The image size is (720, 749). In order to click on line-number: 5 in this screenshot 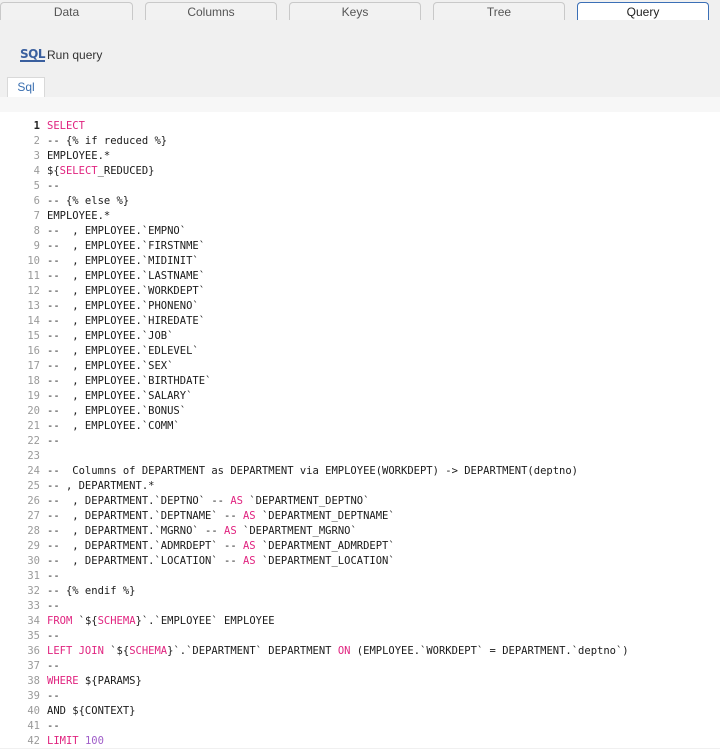, I will do `click(36, 186)`.